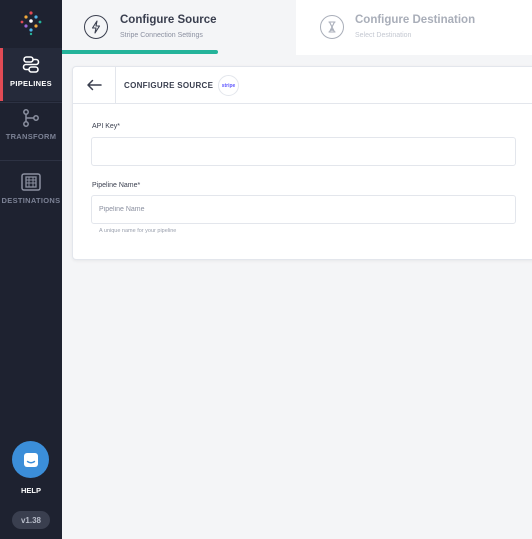  What do you see at coordinates (332, 27) in the screenshot?
I see `hourglass-icon` at bounding box center [332, 27].